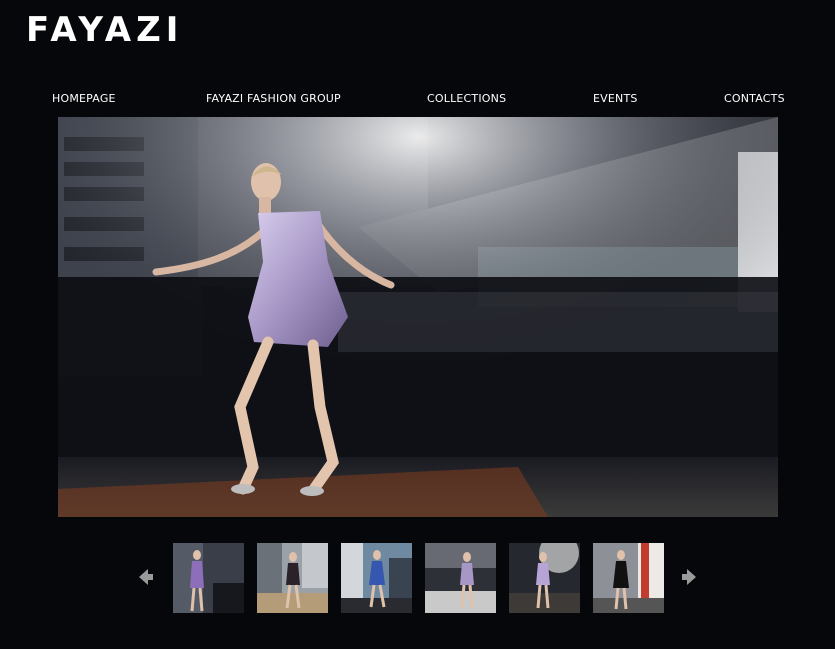 The image size is (835, 649). What do you see at coordinates (417, 578) in the screenshot?
I see `thumbnail-strip` at bounding box center [417, 578].